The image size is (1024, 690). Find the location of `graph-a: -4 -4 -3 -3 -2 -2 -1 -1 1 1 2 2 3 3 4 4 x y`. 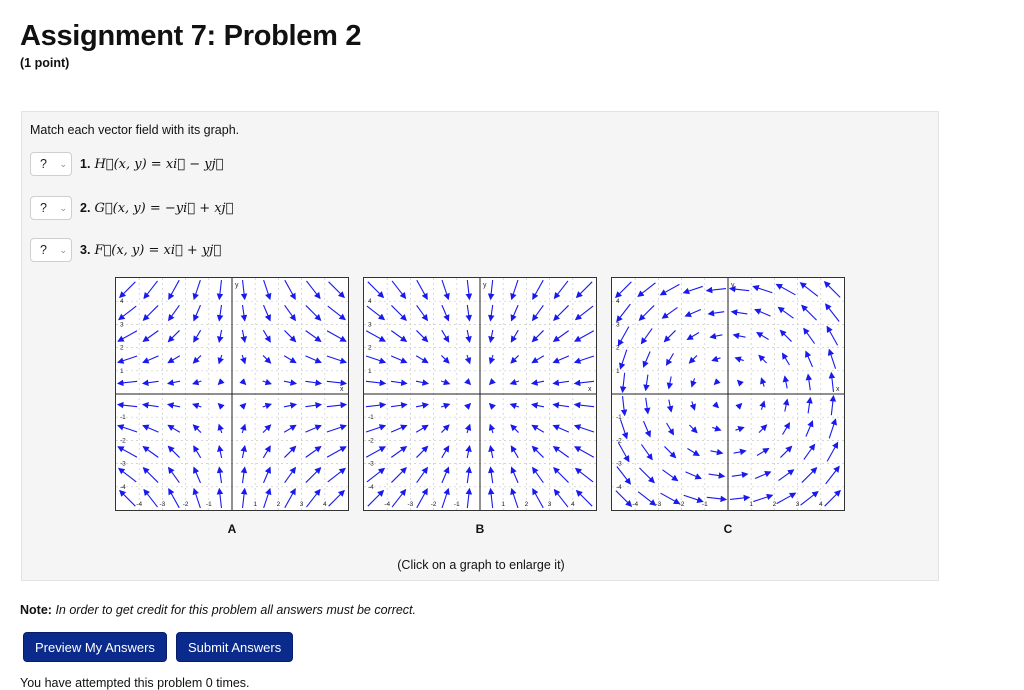

graph-a: -4 -4 -3 -3 -2 -2 -1 -1 1 1 2 2 3 3 4 4 x y is located at coordinates (232, 394).